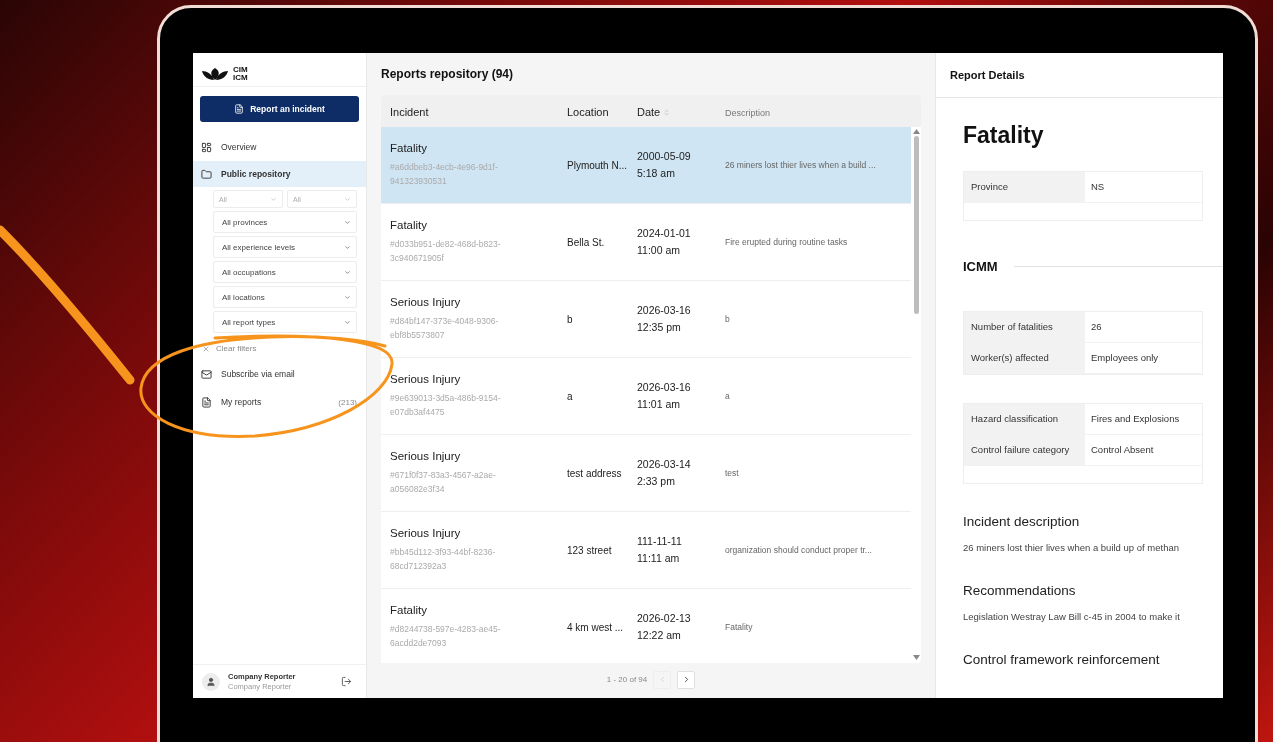 This screenshot has width=1273, height=742. What do you see at coordinates (285, 297) in the screenshot?
I see `filter-select: All locations` at bounding box center [285, 297].